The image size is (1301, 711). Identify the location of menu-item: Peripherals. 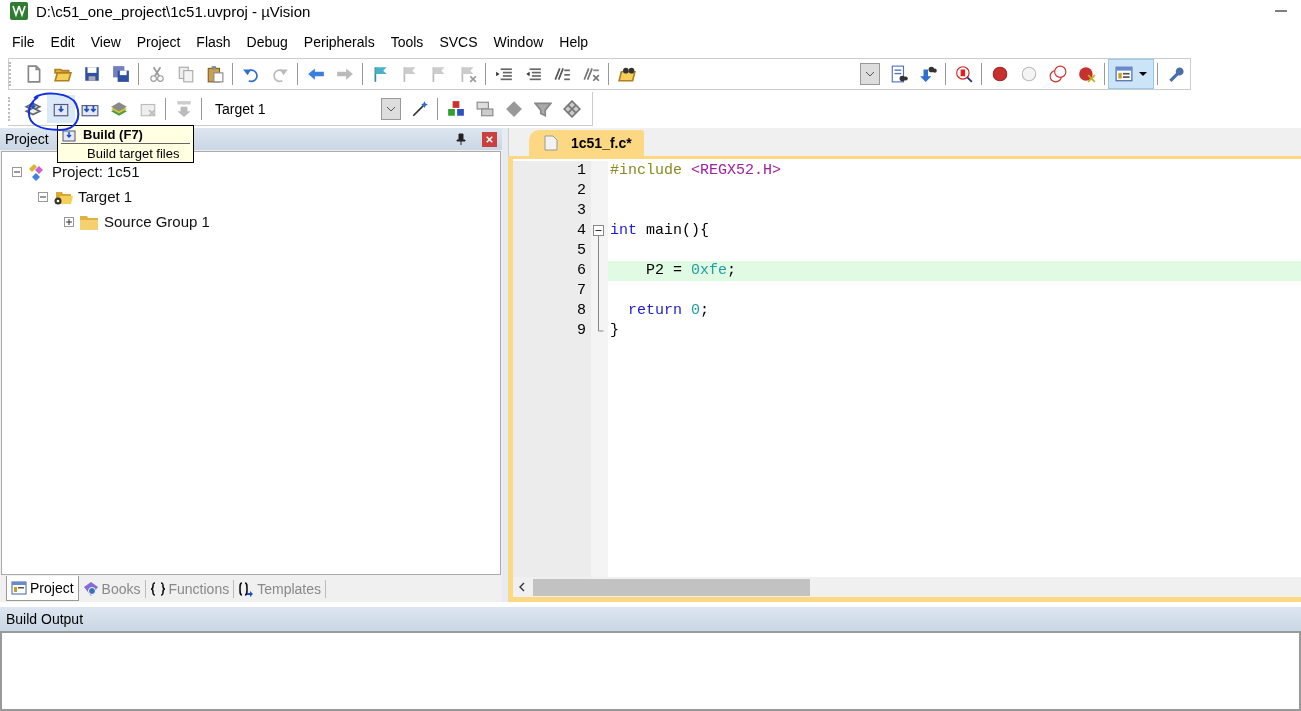
(339, 42).